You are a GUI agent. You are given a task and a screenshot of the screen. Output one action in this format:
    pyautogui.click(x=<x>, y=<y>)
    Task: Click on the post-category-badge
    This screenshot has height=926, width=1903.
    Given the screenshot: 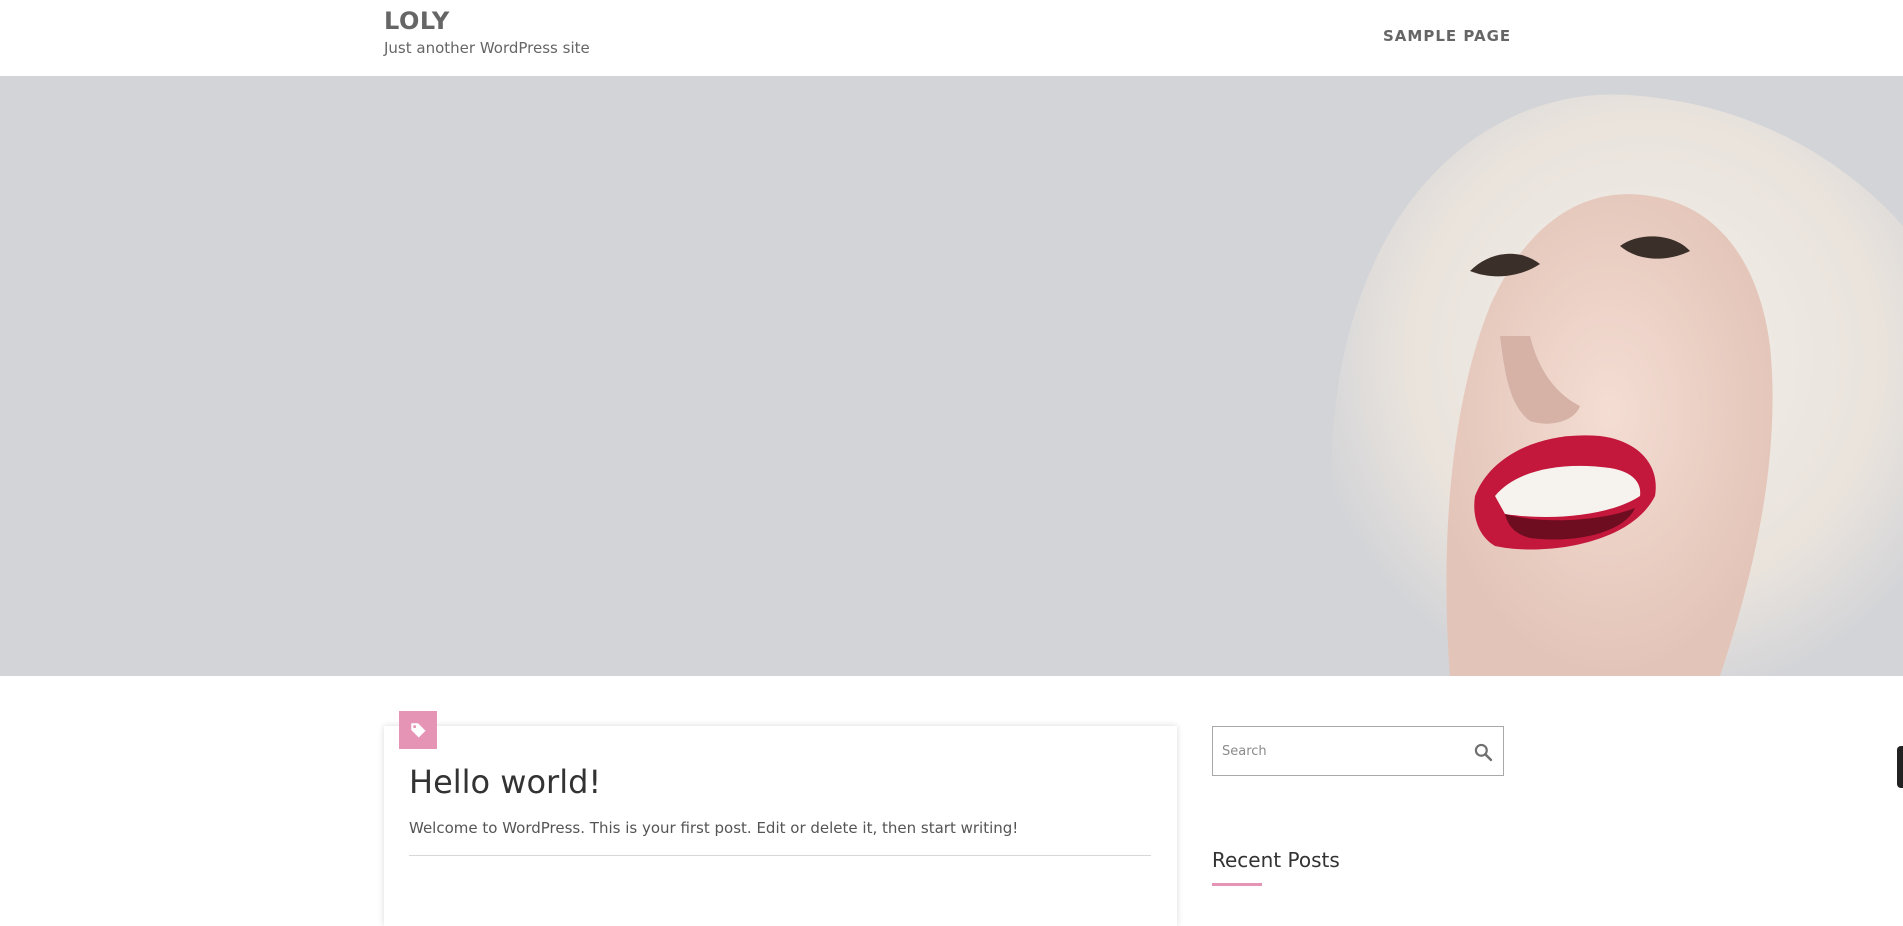 What is the action you would take?
    pyautogui.click(x=418, y=730)
    